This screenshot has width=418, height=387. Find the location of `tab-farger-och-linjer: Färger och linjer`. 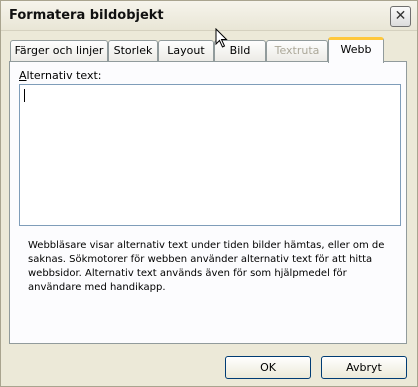

tab-farger-och-linjer: Färger och linjer is located at coordinates (59, 50).